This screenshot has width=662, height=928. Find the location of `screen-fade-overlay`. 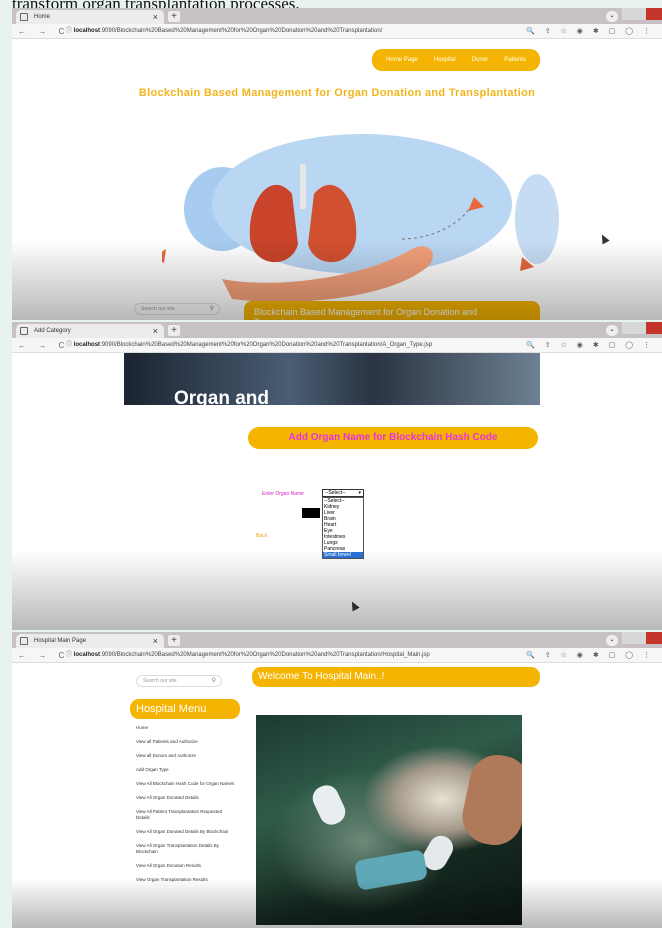

screen-fade-overlay is located at coordinates (337, 590).